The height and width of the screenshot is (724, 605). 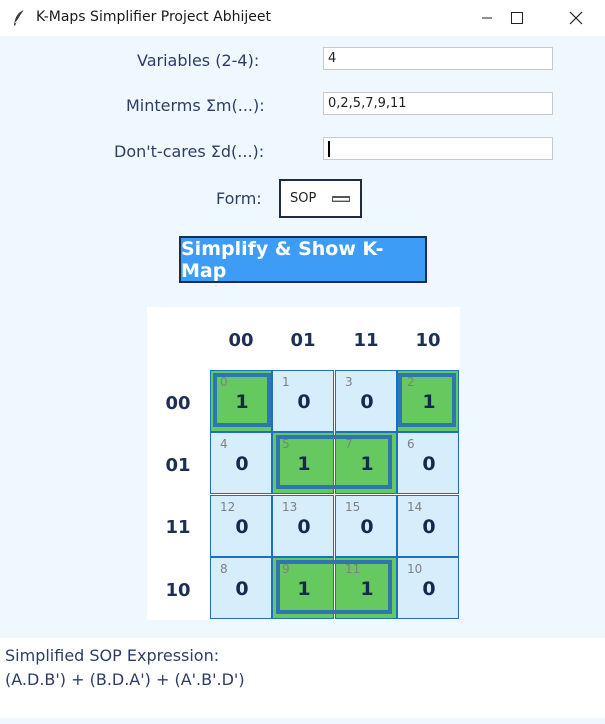 What do you see at coordinates (112, 655) in the screenshot?
I see `result-title: Simplified SOP Expression:` at bounding box center [112, 655].